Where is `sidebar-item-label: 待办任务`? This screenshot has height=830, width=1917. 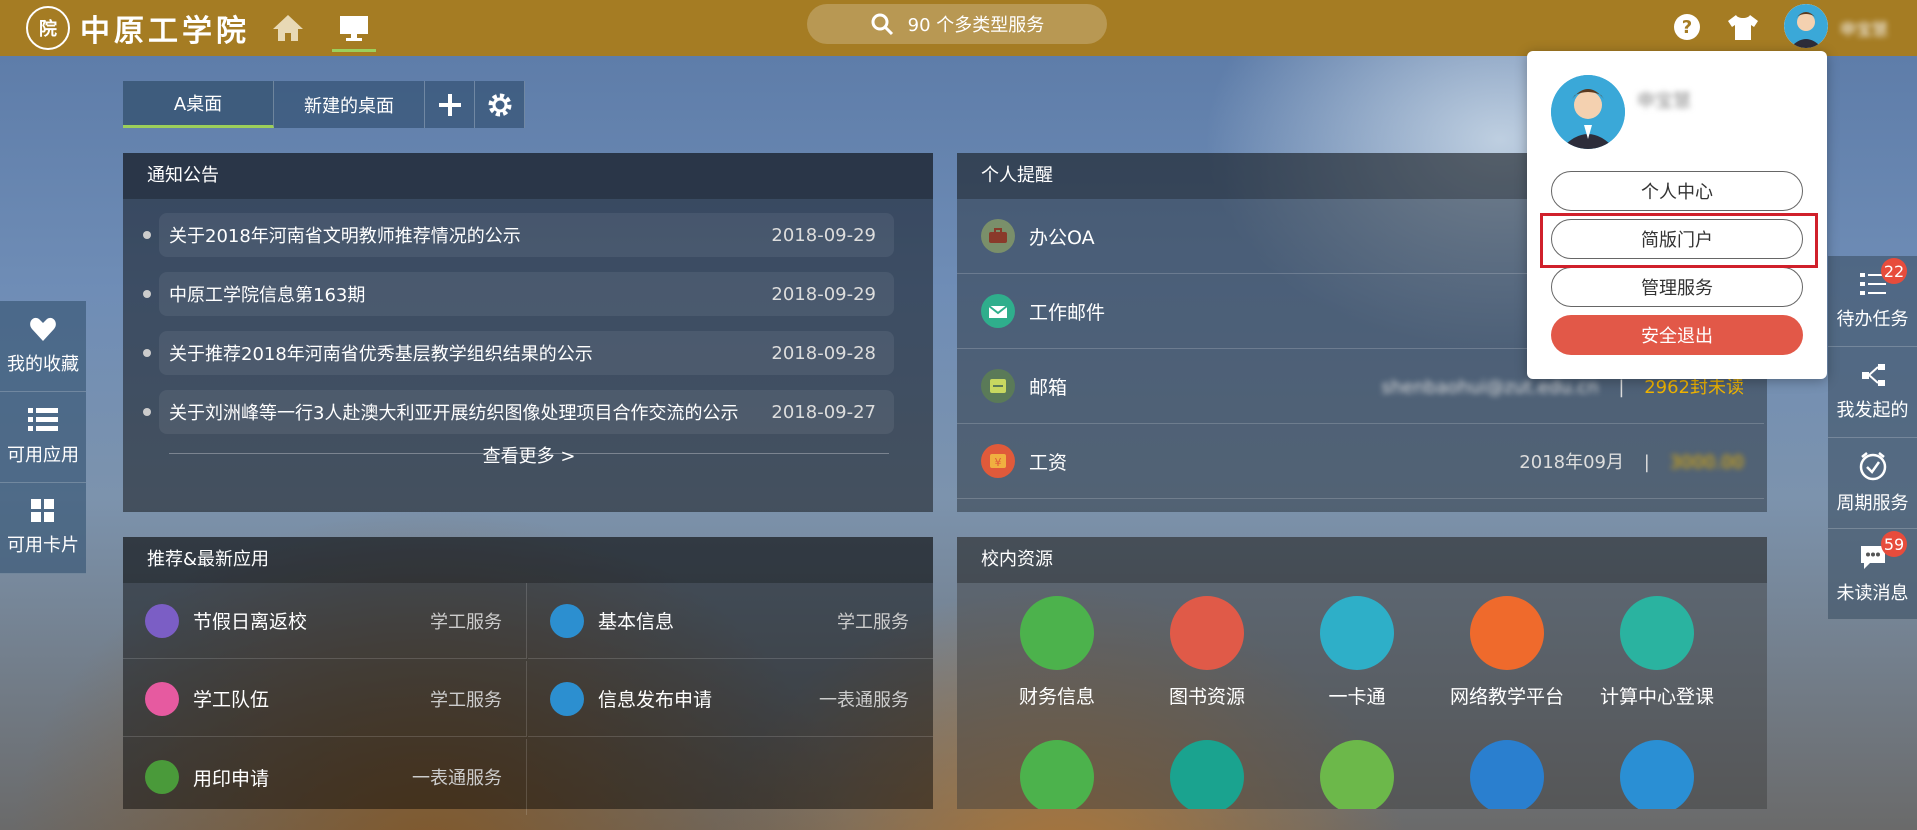
sidebar-item-label: 待办任务 is located at coordinates (1872, 319).